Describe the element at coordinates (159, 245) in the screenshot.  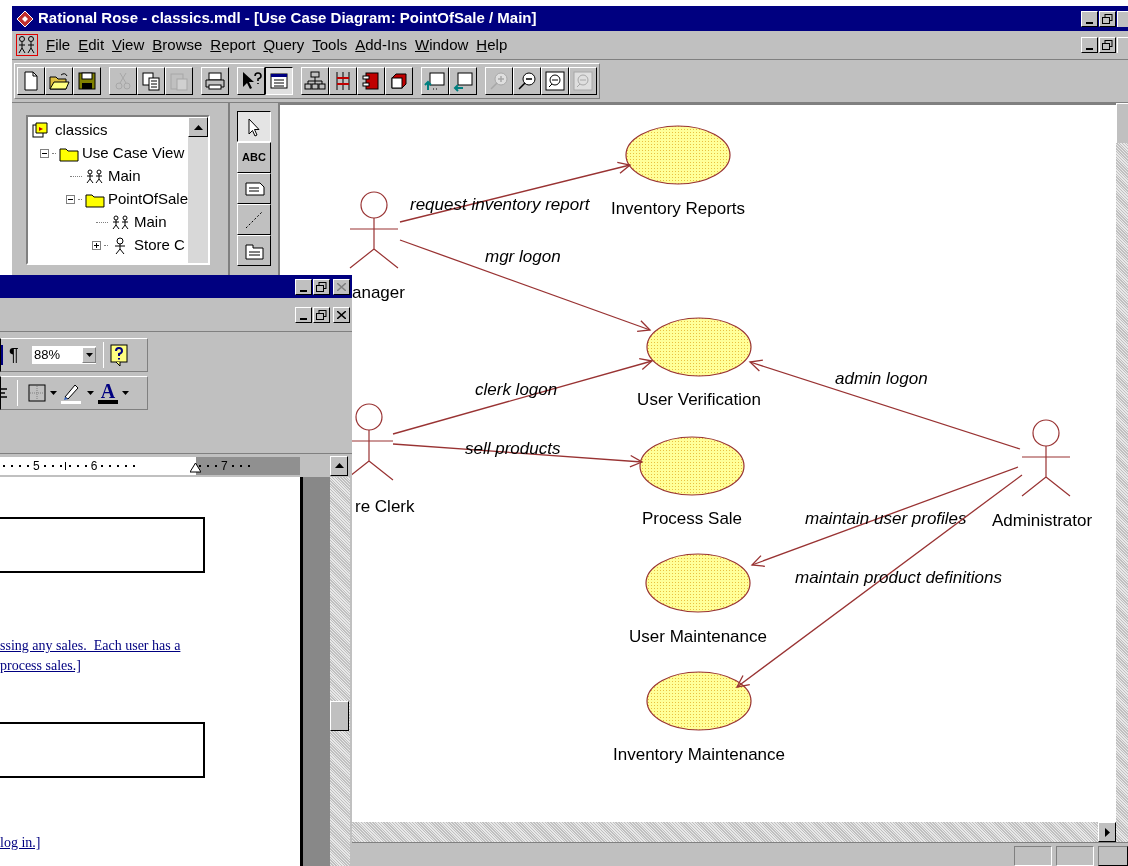
I see `tree-item: Store C` at that location.